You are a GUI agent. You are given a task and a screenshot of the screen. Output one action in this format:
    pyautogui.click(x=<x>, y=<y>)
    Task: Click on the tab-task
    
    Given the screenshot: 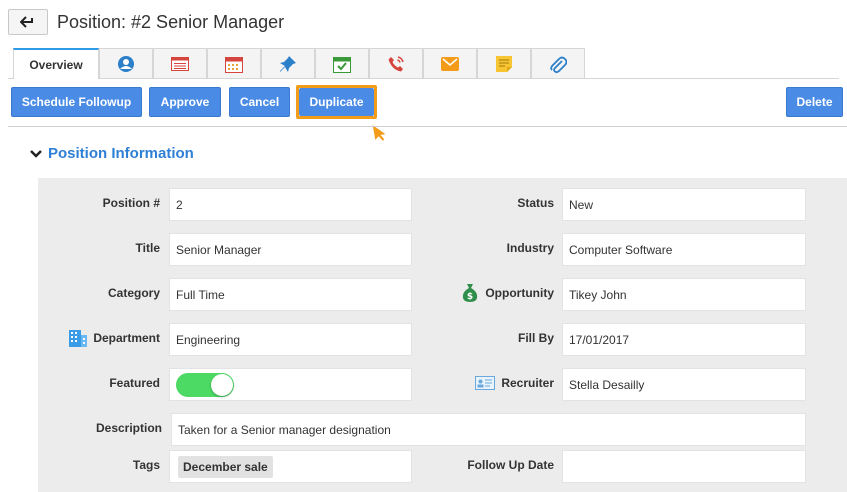 What is the action you would take?
    pyautogui.click(x=342, y=63)
    